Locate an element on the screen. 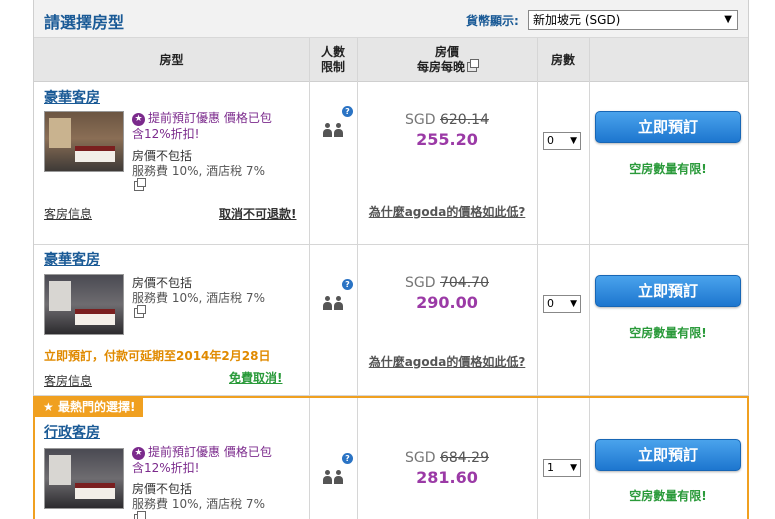 The height and width of the screenshot is (519, 775). currency-select-value: 新加坡元 (SGD) is located at coordinates (577, 20).